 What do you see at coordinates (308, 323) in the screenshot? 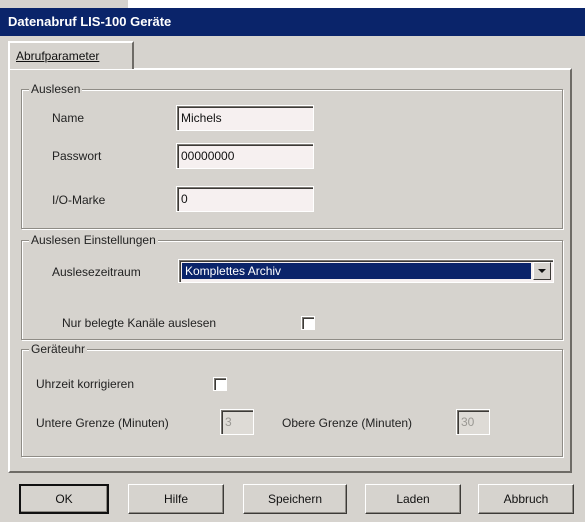
I see `nur-belegte-kanaele-checkbox` at bounding box center [308, 323].